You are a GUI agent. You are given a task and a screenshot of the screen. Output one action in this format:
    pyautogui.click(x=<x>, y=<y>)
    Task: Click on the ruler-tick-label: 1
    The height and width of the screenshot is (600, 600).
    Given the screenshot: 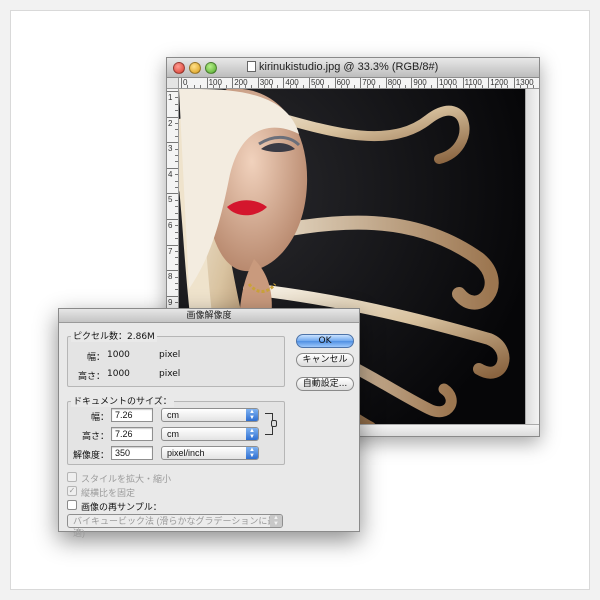 What is the action you would take?
    pyautogui.click(x=170, y=97)
    